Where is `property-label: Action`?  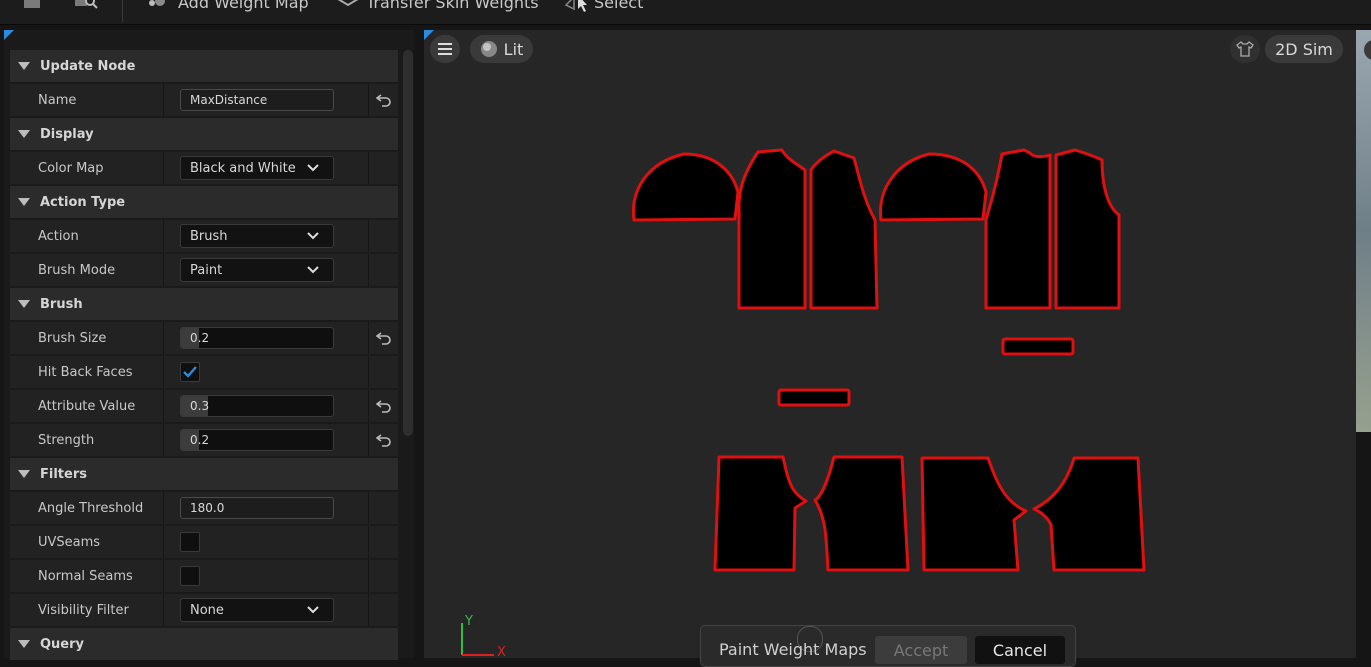 property-label: Action is located at coordinates (87, 236).